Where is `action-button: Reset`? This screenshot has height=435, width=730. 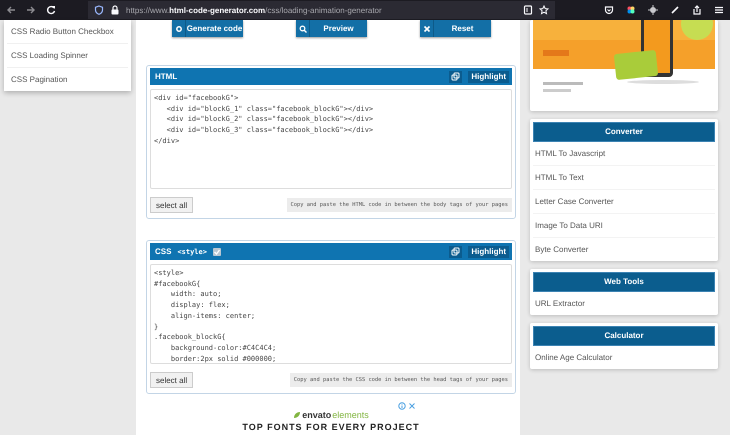
action-button: Reset is located at coordinates (455, 28).